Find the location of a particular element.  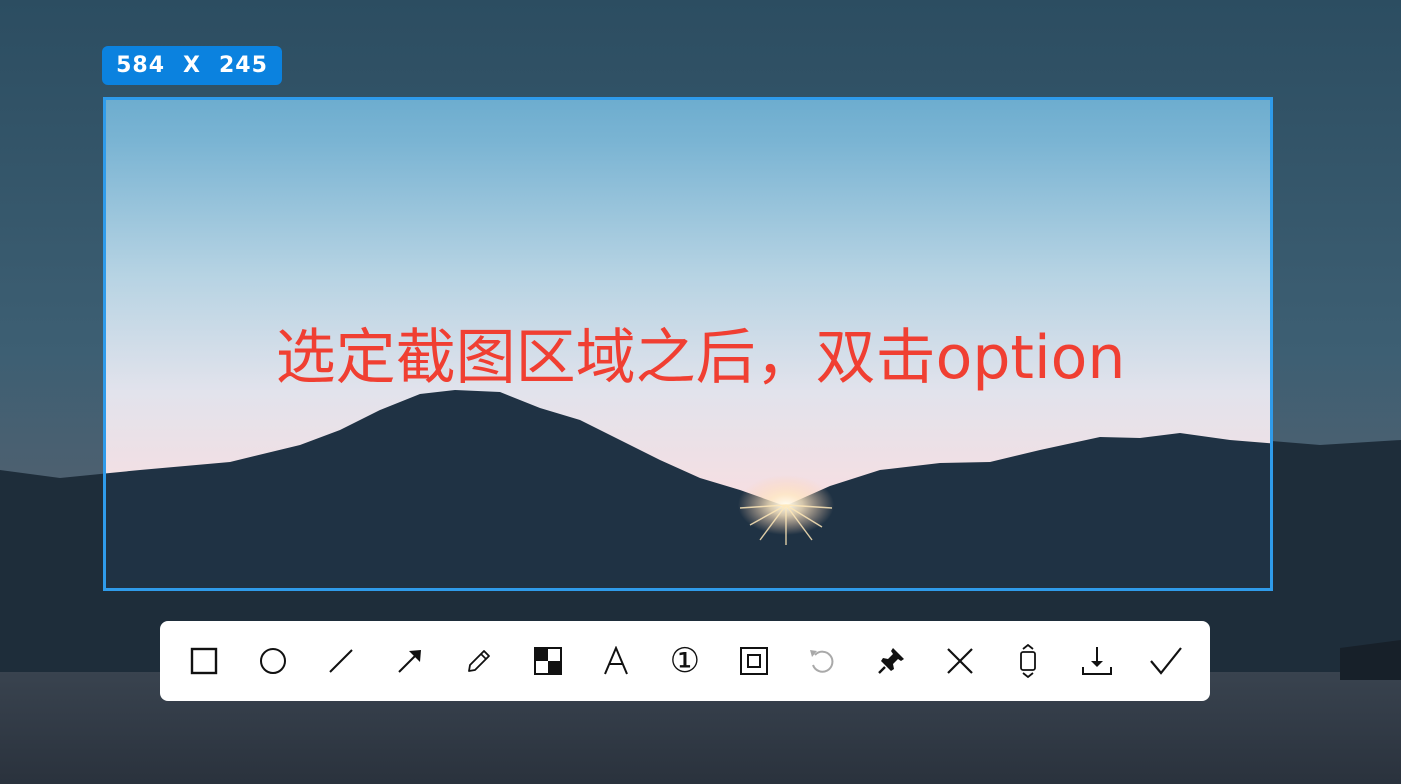

line-tool is located at coordinates (341, 661).